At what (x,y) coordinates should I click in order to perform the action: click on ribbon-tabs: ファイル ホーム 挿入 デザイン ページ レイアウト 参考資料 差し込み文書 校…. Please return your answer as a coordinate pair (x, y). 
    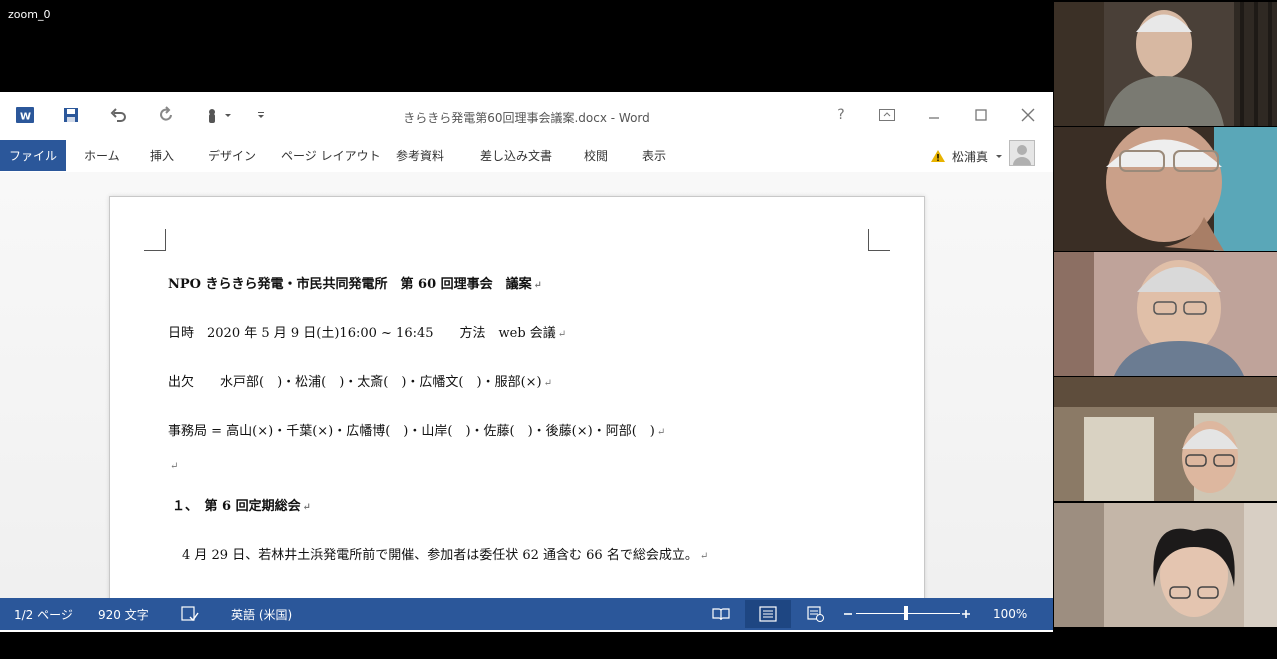
    Looking at the image, I should click on (526, 156).